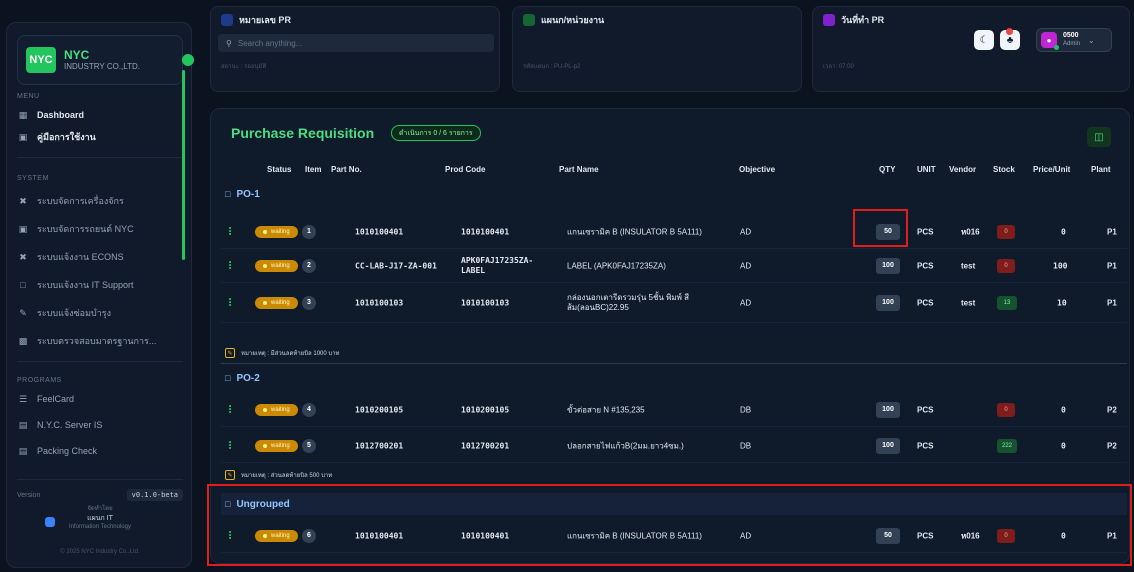  I want to click on brand: NYC NYC INDUSTRY CO.,LTD., so click(100, 60).